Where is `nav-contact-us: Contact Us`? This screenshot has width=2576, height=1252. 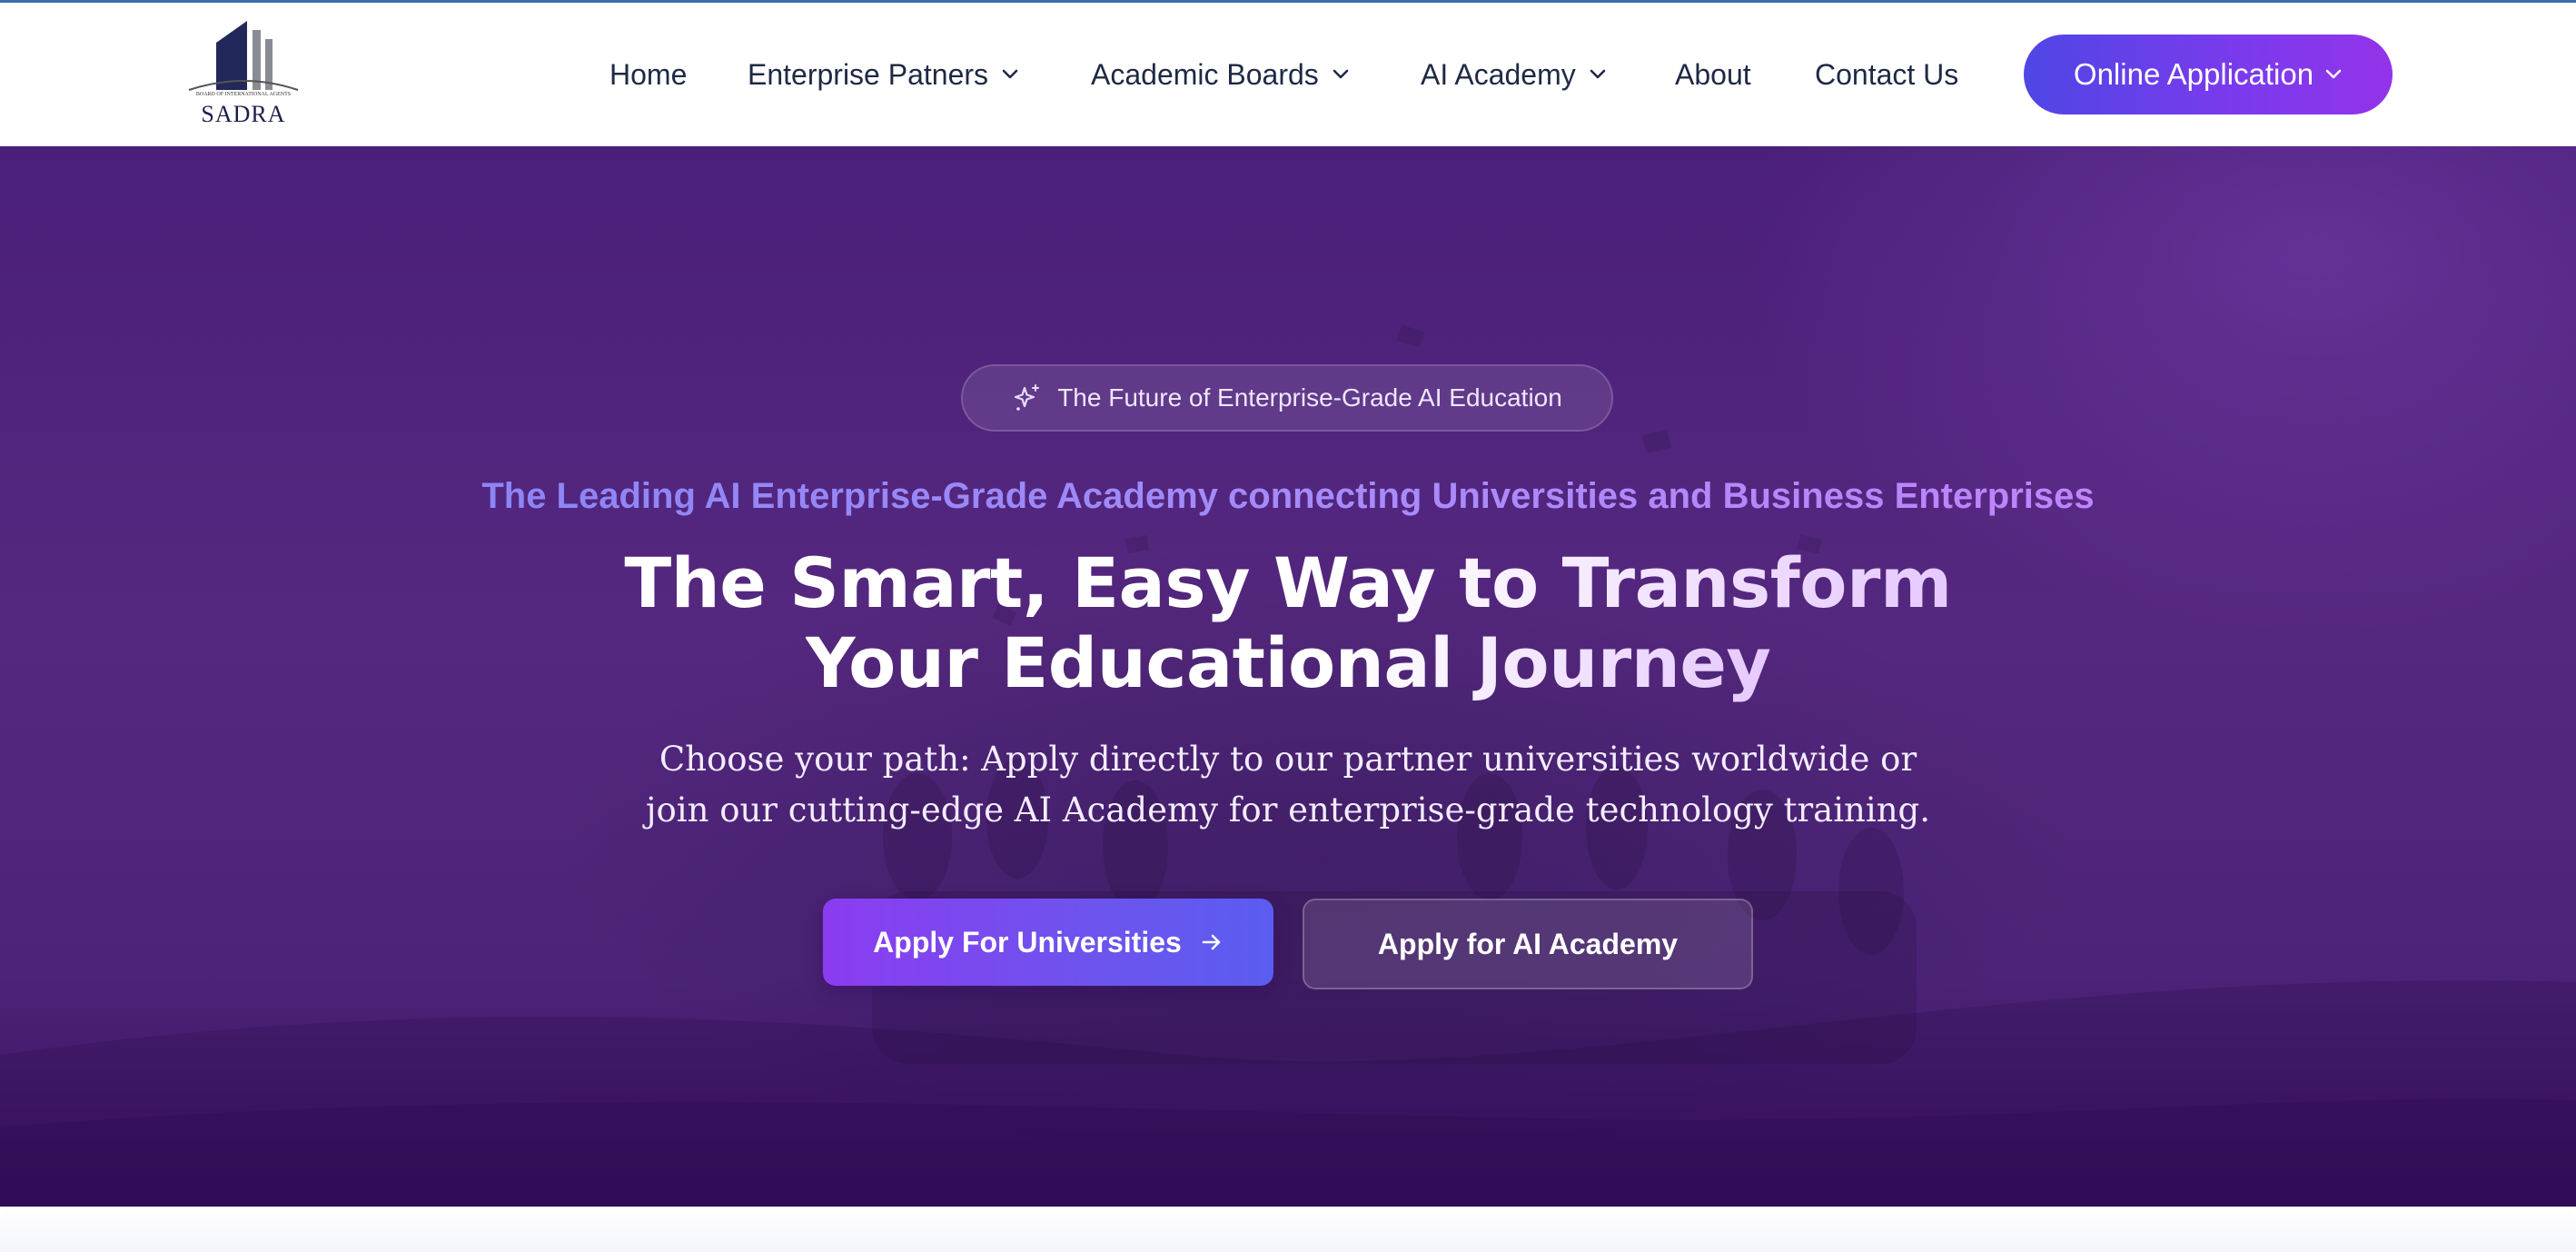
nav-contact-us: Contact Us is located at coordinates (1886, 74).